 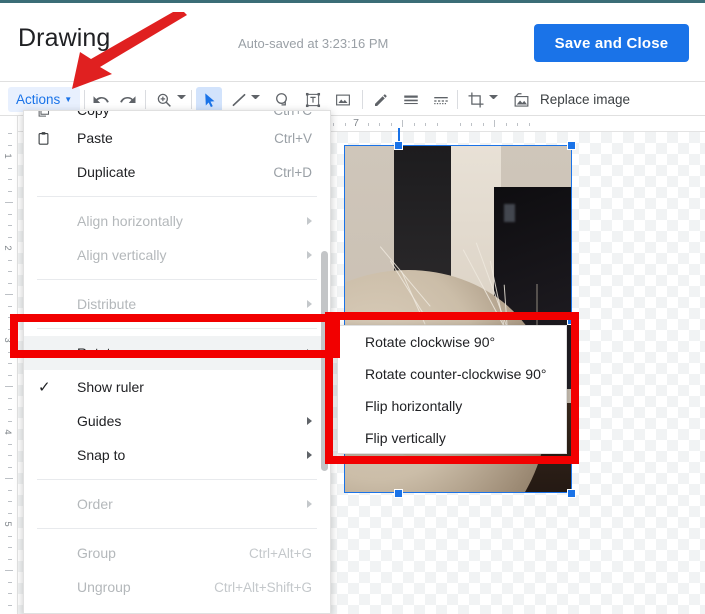 What do you see at coordinates (411, 100) in the screenshot?
I see `line-weight-icon` at bounding box center [411, 100].